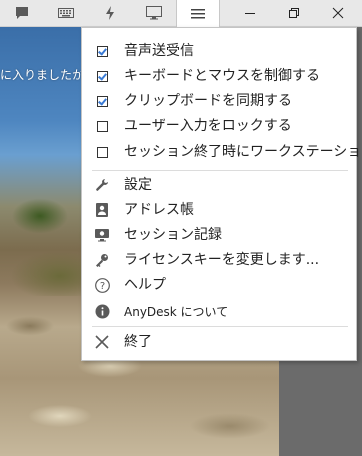  What do you see at coordinates (102, 185) in the screenshot?
I see `wrench-icon` at bounding box center [102, 185].